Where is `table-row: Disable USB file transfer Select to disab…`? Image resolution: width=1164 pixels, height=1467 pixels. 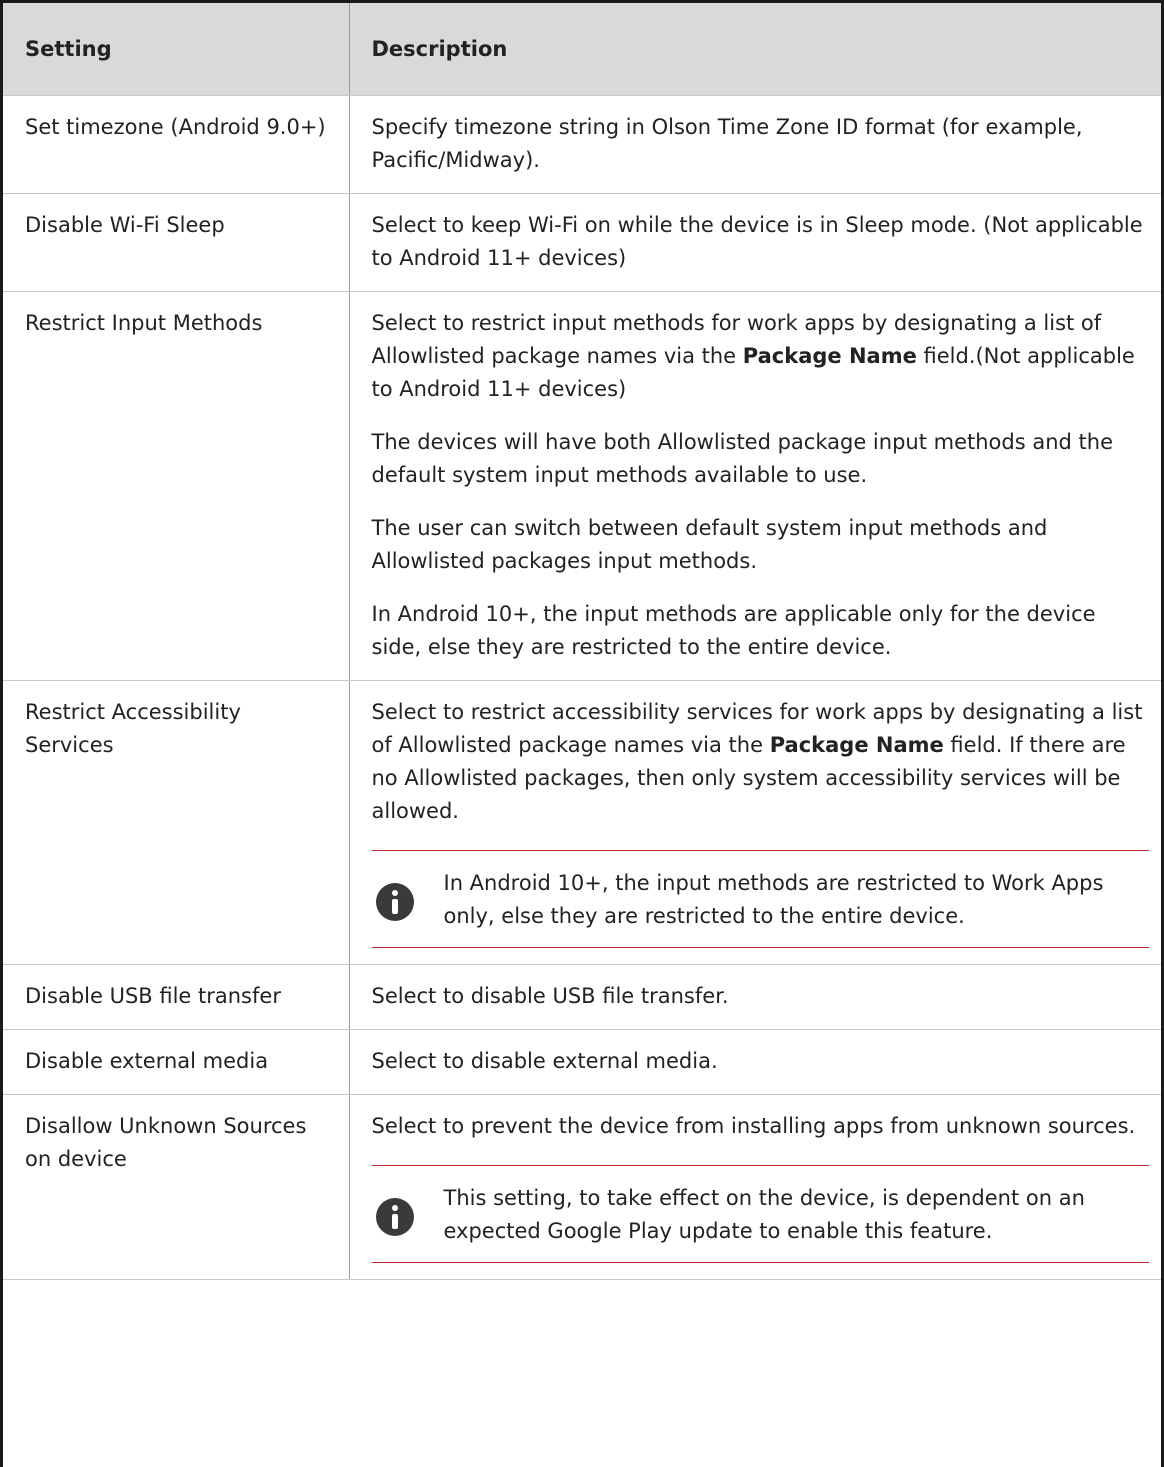
table-row: Disable USB file transfer Select to disab… is located at coordinates (582, 997).